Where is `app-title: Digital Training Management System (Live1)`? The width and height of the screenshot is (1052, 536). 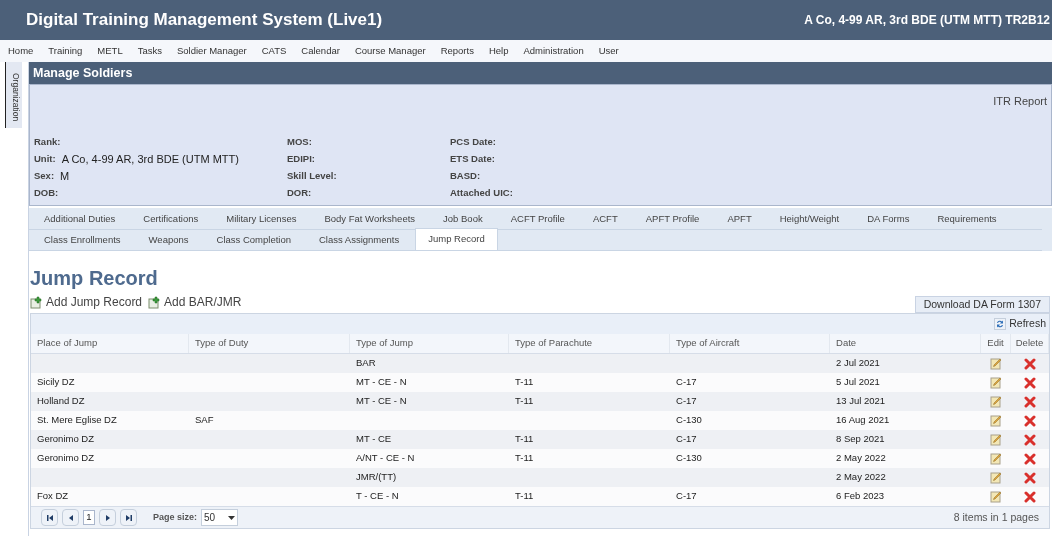
app-title: Digital Training Management System (Live1) is located at coordinates (204, 20).